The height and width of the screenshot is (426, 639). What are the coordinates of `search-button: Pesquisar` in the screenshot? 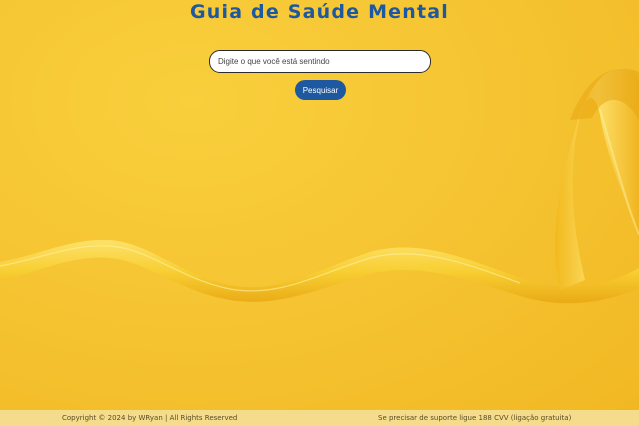 It's located at (320, 90).